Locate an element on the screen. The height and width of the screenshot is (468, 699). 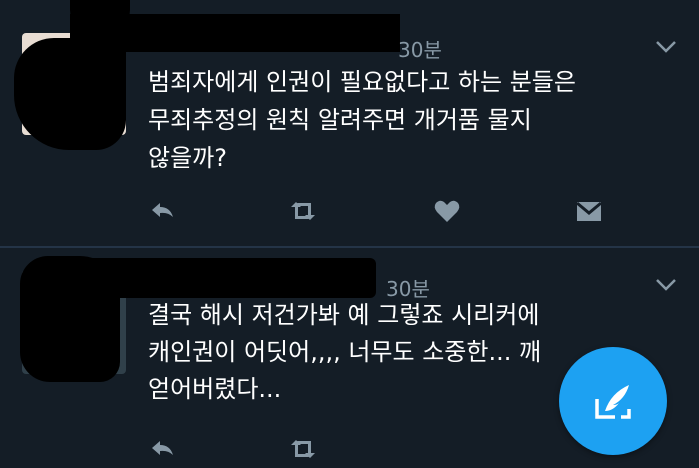
like-button is located at coordinates (447, 211).